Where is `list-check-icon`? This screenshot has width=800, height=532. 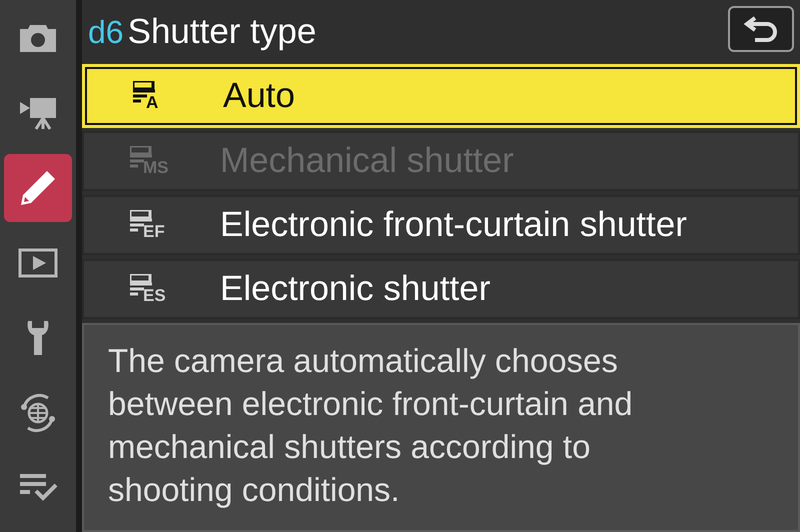 list-check-icon is located at coordinates (38, 488).